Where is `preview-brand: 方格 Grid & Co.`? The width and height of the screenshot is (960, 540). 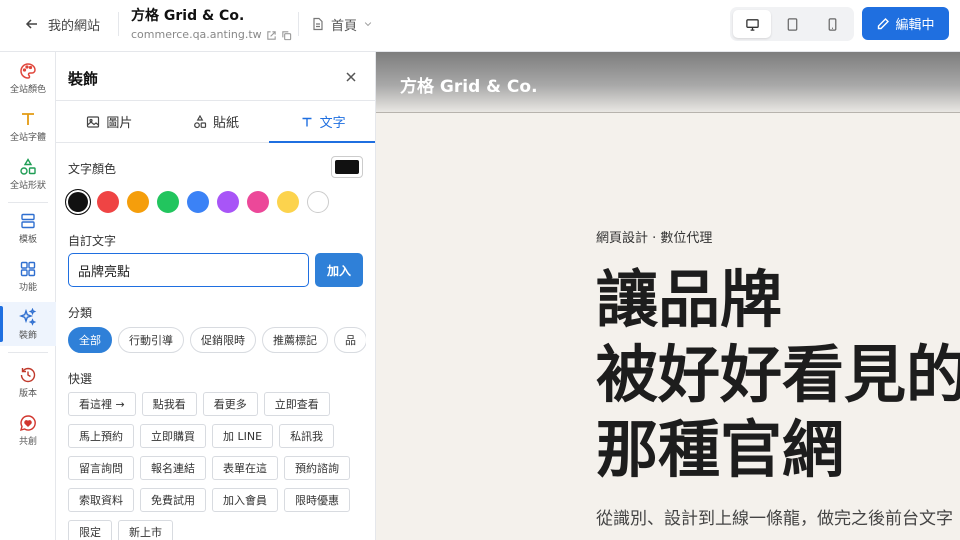 preview-brand: 方格 Grid & Co. is located at coordinates (469, 87).